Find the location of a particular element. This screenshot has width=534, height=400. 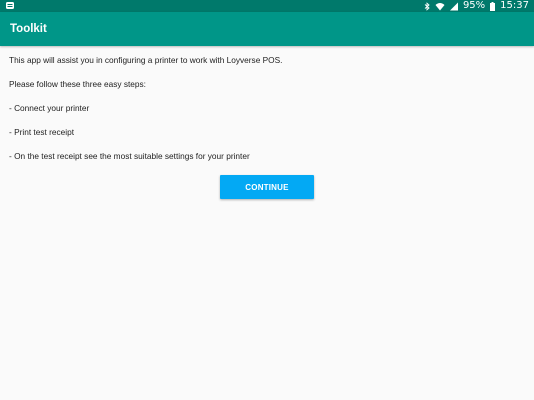

bluetooth-icon is located at coordinates (427, 6).